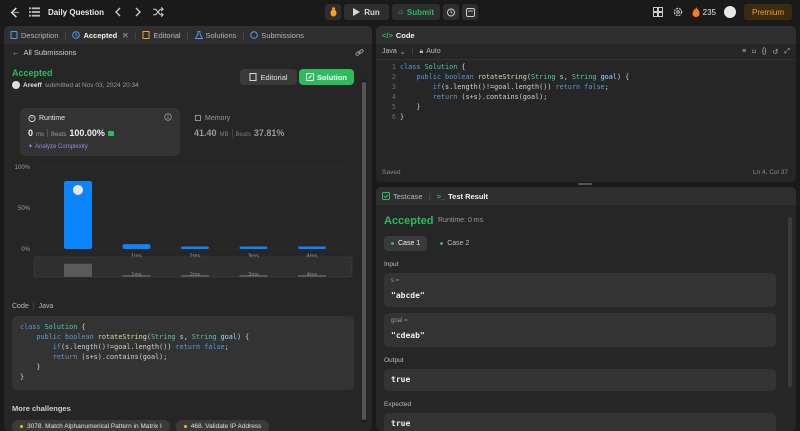  What do you see at coordinates (402, 52) in the screenshot?
I see `chevron-down-icon: ⌄` at bounding box center [402, 52].